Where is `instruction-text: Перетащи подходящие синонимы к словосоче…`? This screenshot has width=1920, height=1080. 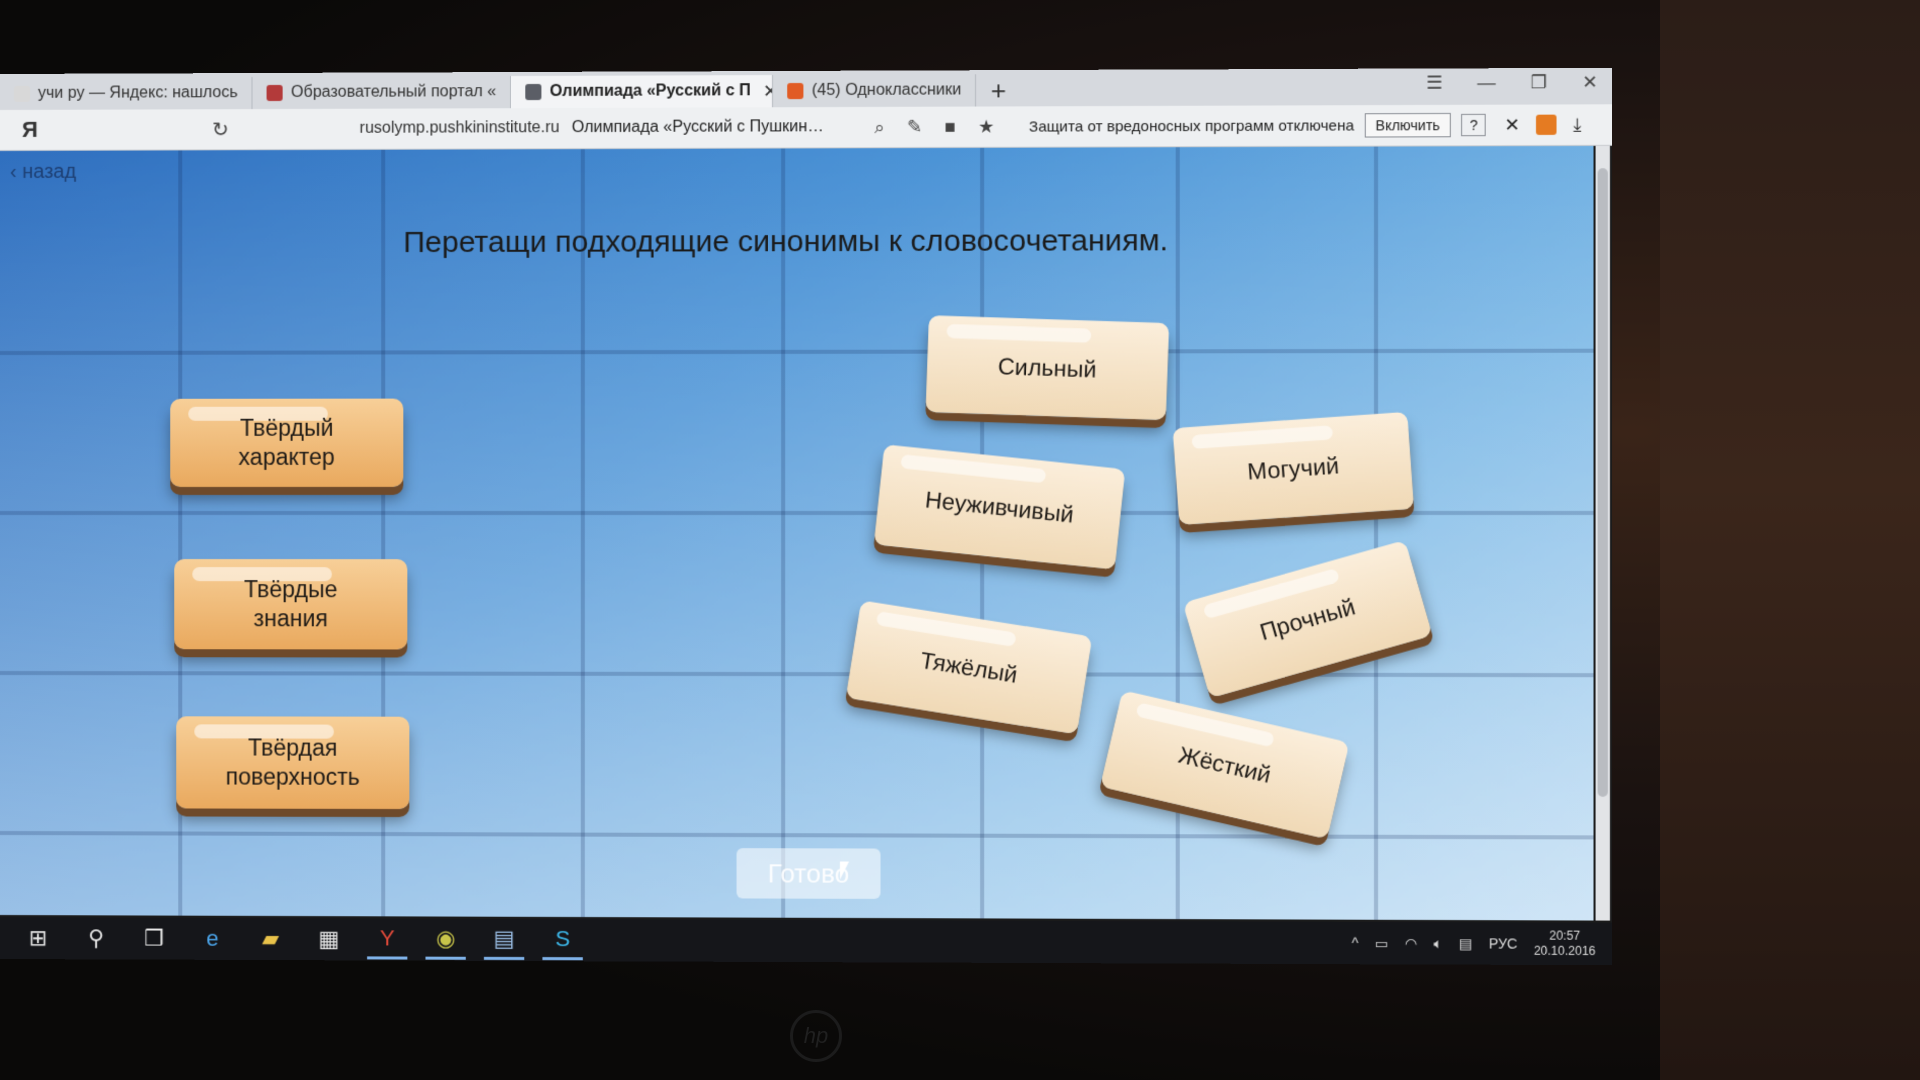
instruction-text: Перетащи подходящие синонимы к словосоче… is located at coordinates (785, 242).